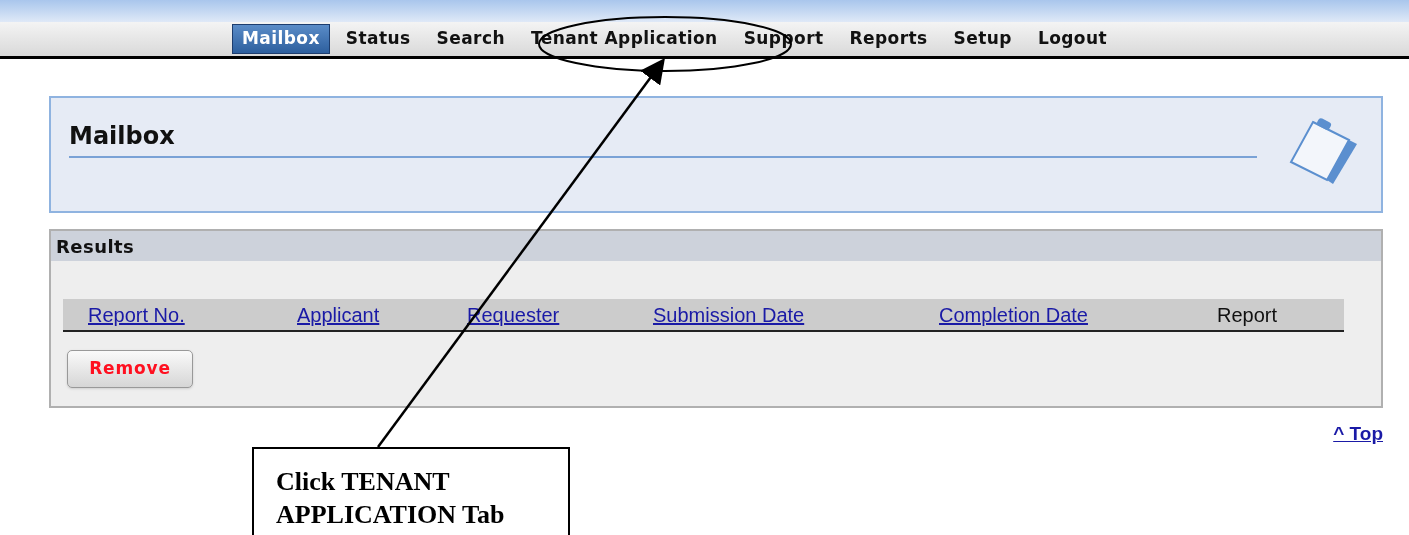  What do you see at coordinates (1247, 314) in the screenshot?
I see `column-header: Report` at bounding box center [1247, 314].